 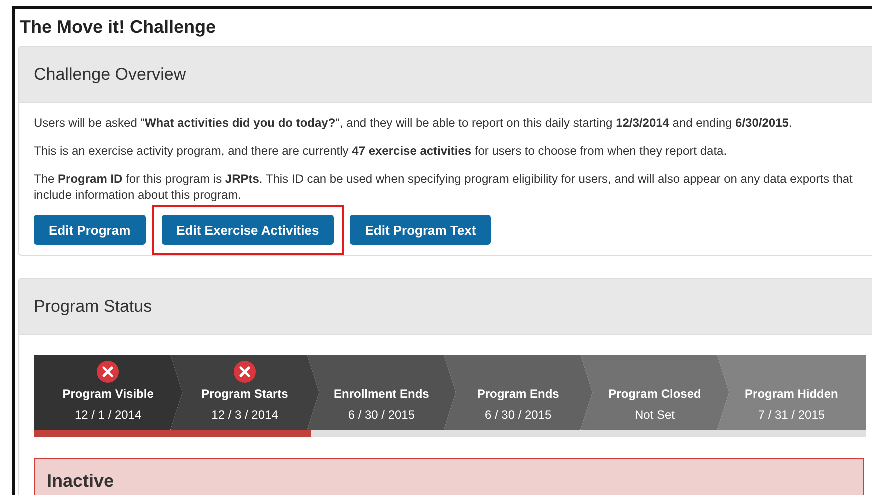 I want to click on step-label: Program Closed, so click(x=655, y=394).